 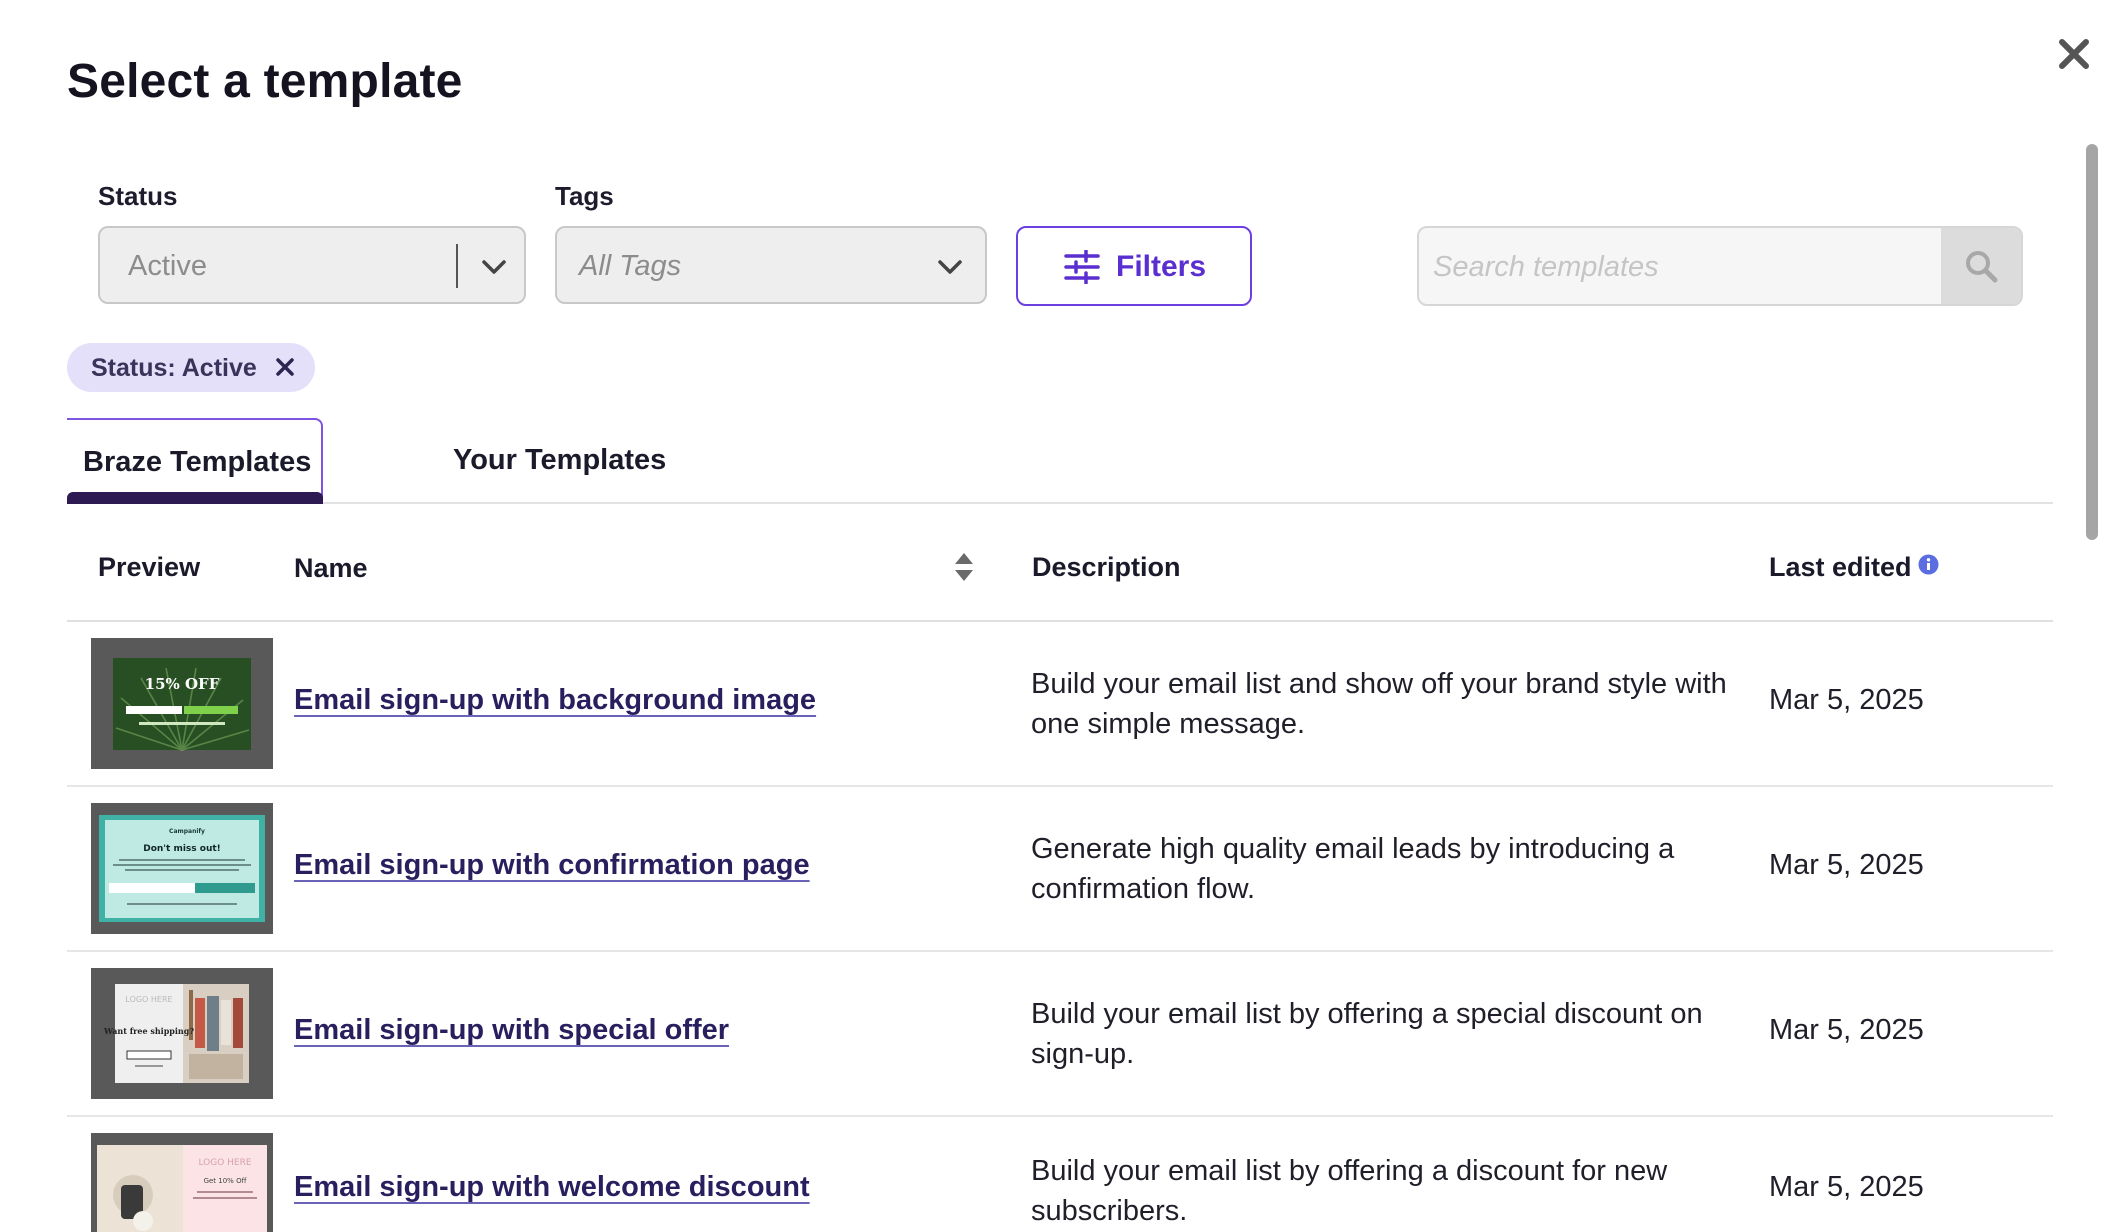 I want to click on preview-image: Campanify Don't miss out!, so click(x=182, y=868).